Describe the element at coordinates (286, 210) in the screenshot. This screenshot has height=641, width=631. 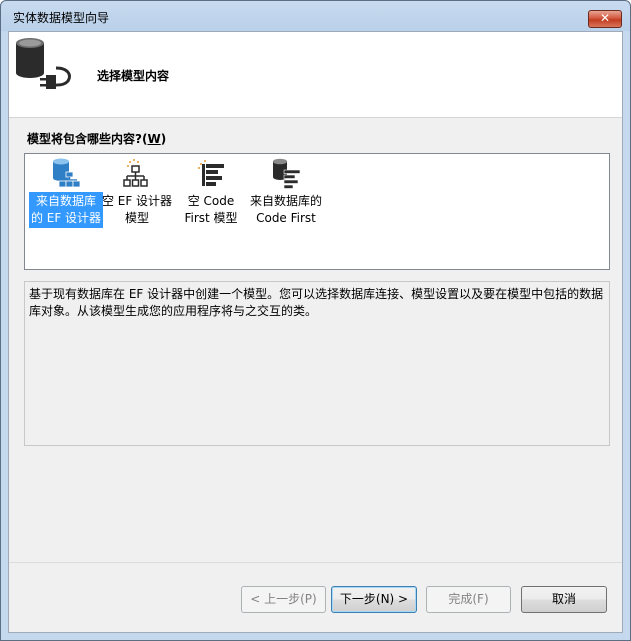
I see `item-label: 来自数据库的 Code First` at that location.